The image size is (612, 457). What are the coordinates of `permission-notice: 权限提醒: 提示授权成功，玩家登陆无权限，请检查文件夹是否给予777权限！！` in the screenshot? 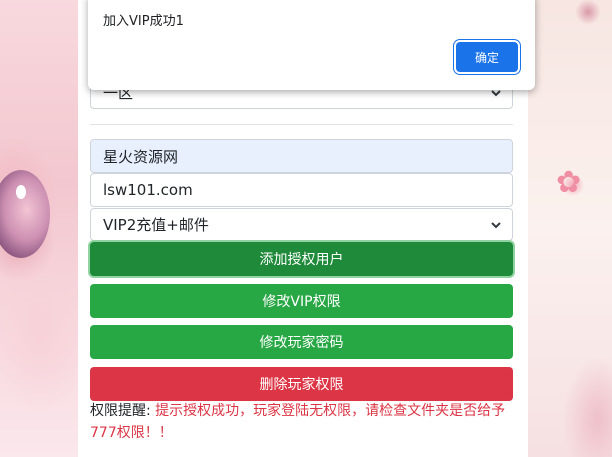 It's located at (301, 422).